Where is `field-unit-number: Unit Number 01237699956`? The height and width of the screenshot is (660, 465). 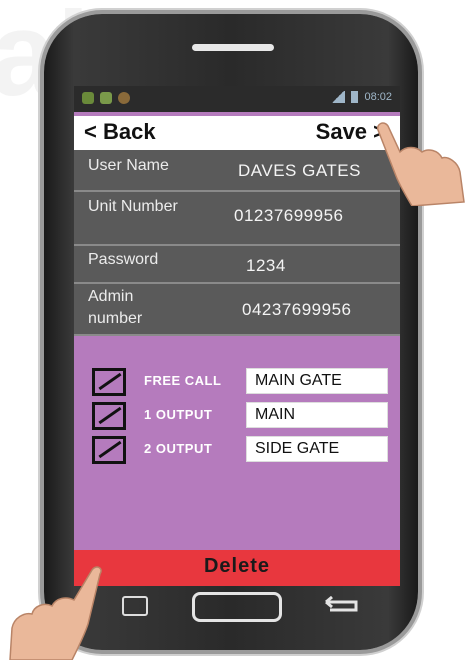 field-unit-number: Unit Number 01237699956 is located at coordinates (237, 219).